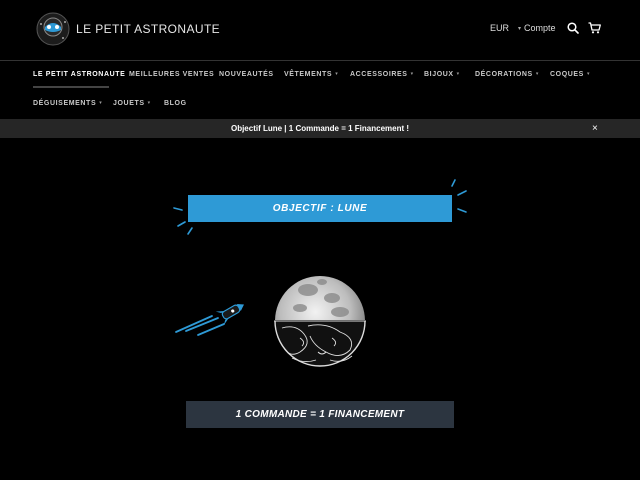 This screenshot has height=480, width=640. Describe the element at coordinates (504, 74) in the screenshot. I see `nav-label: DÉCORATIONS` at that location.